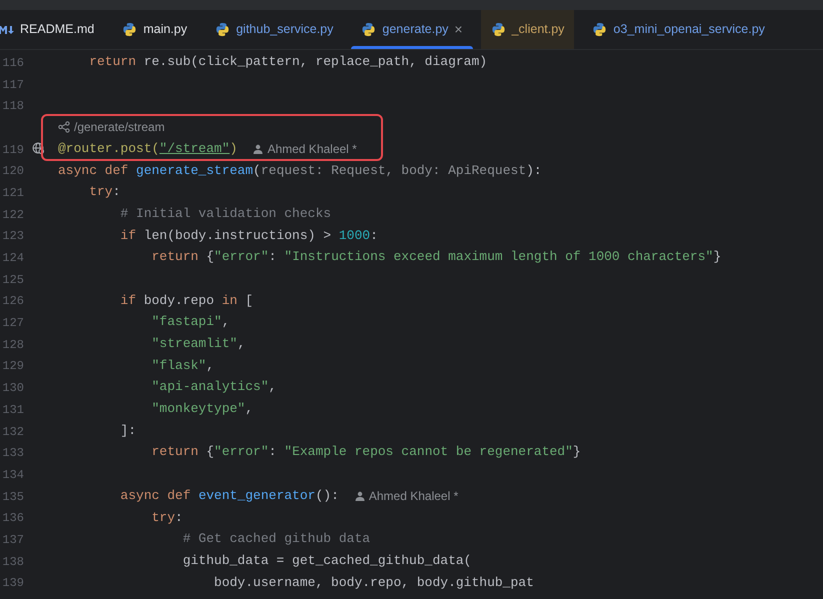 This screenshot has width=823, height=599. Describe the element at coordinates (13, 583) in the screenshot. I see `line-number: 139` at that location.